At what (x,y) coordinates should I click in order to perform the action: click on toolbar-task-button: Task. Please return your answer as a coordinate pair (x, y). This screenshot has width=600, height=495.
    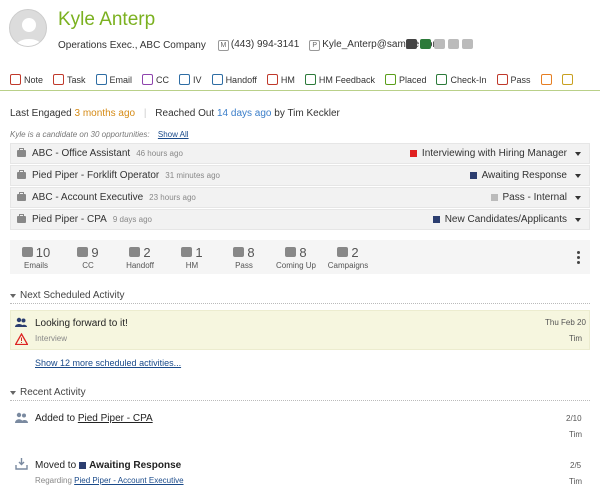
    Looking at the image, I should click on (74, 79).